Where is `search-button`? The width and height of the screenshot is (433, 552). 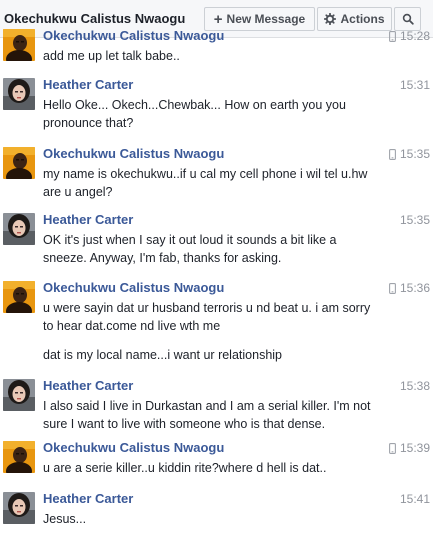 search-button is located at coordinates (407, 19).